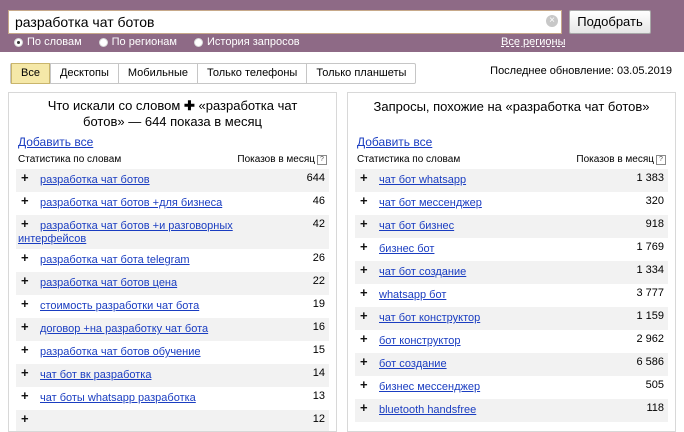  I want to click on search-input, so click(285, 22).